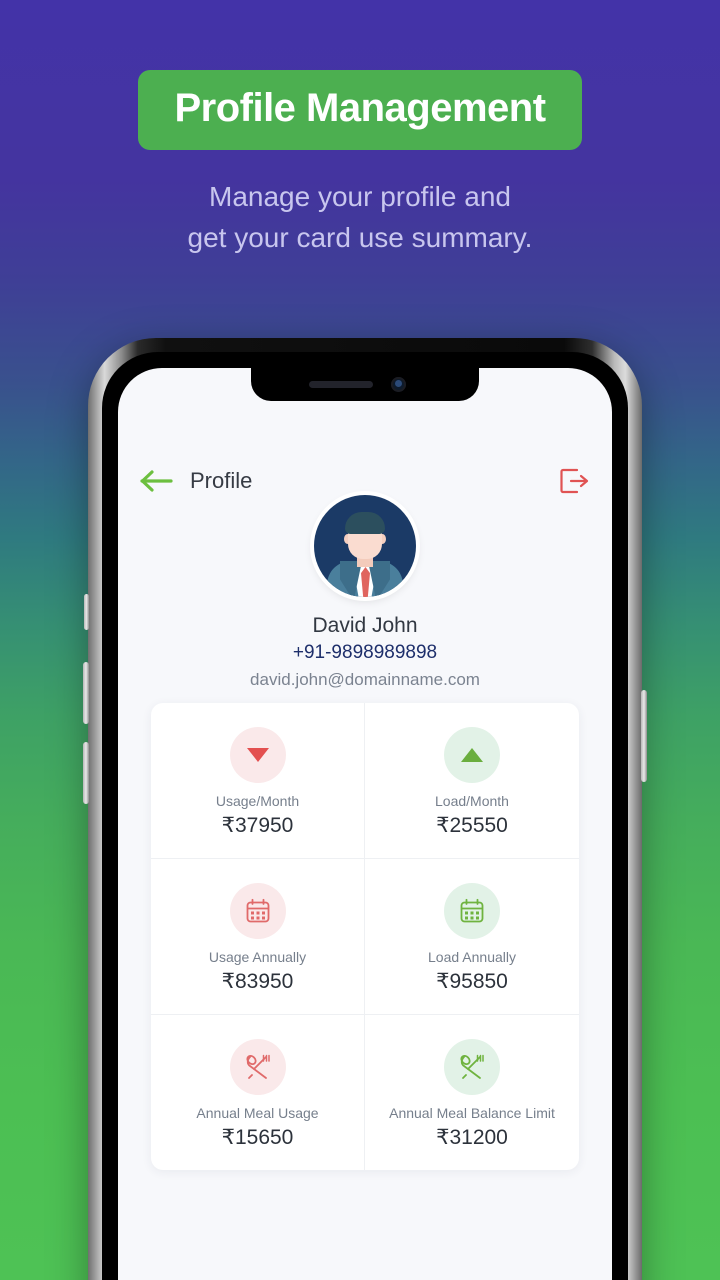 The height and width of the screenshot is (1280, 720). I want to click on triangle-up-icon, so click(472, 755).